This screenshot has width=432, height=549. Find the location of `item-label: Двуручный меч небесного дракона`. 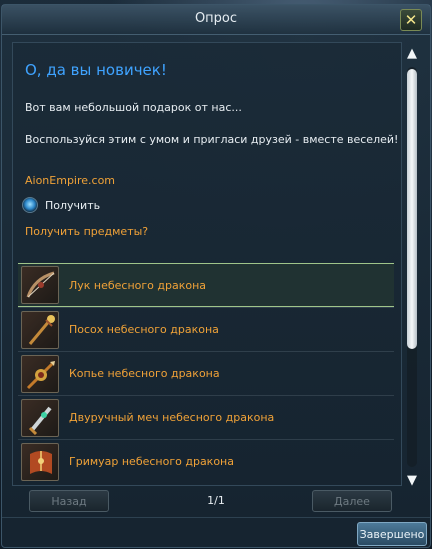

item-label: Двуручный меч небесного дракона is located at coordinates (172, 417).